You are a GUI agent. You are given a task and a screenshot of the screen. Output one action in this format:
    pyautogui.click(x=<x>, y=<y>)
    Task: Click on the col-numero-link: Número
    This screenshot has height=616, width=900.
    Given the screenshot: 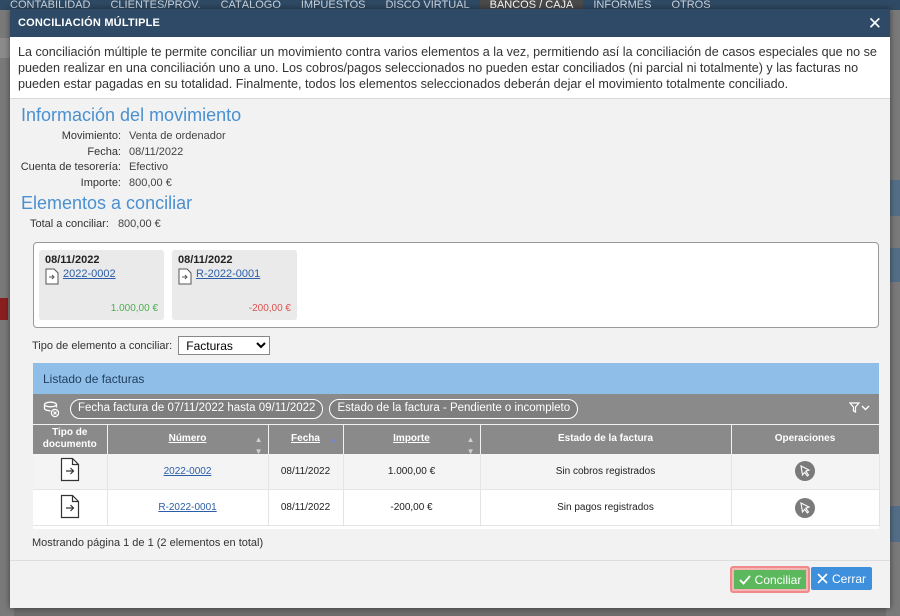 What is the action you would take?
    pyautogui.click(x=188, y=438)
    